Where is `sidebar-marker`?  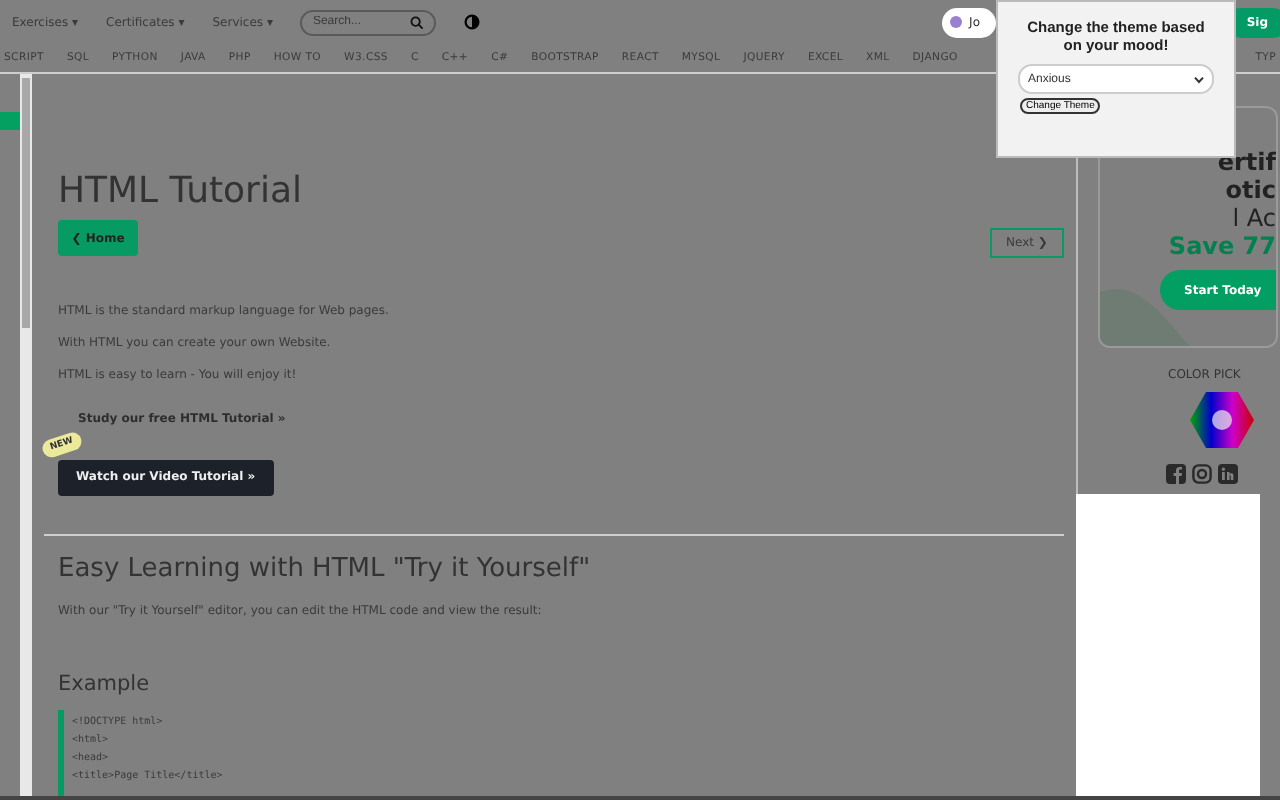 sidebar-marker is located at coordinates (10, 121).